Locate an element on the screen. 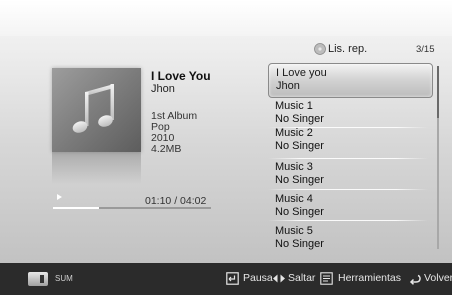 The width and height of the screenshot is (452, 295). progress-fill is located at coordinates (76, 208).